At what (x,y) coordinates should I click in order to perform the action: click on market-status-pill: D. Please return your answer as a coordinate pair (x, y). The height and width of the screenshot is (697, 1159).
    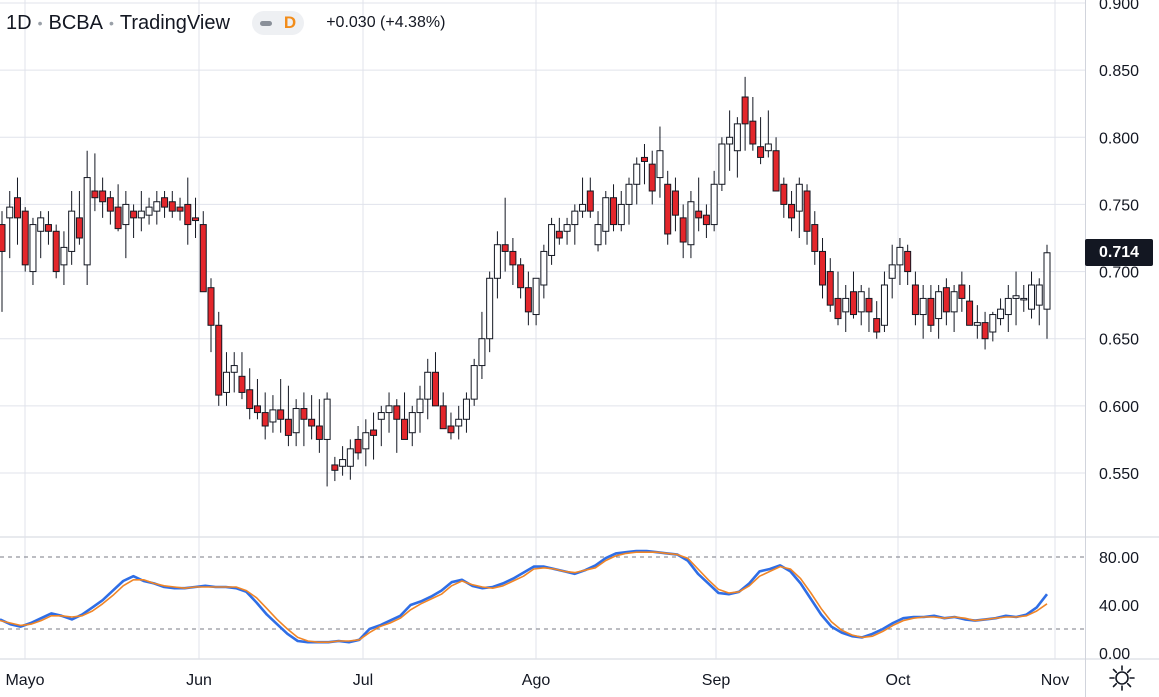
    Looking at the image, I should click on (278, 23).